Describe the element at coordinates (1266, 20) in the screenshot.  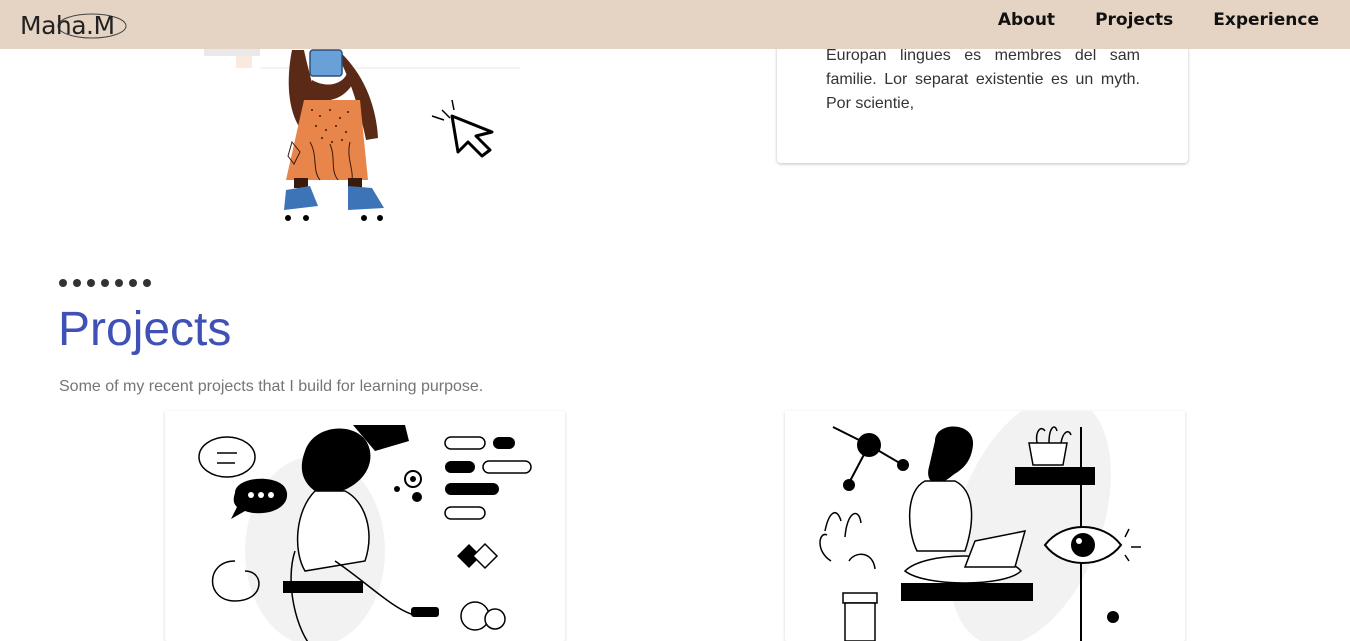
I see `nav-link-experience: Experience` at that location.